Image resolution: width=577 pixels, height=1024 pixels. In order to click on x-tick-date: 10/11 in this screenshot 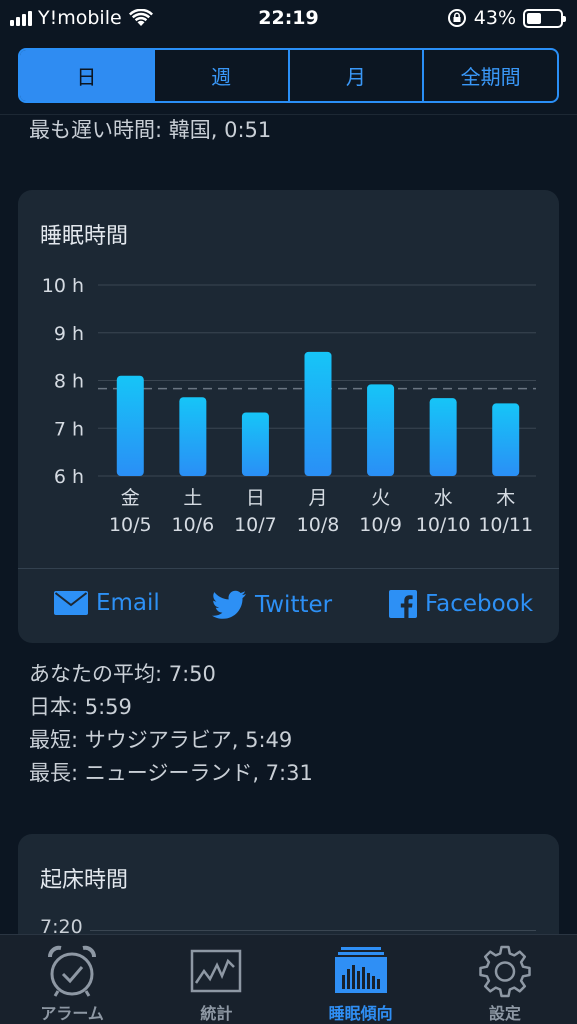, I will do `click(505, 525)`.